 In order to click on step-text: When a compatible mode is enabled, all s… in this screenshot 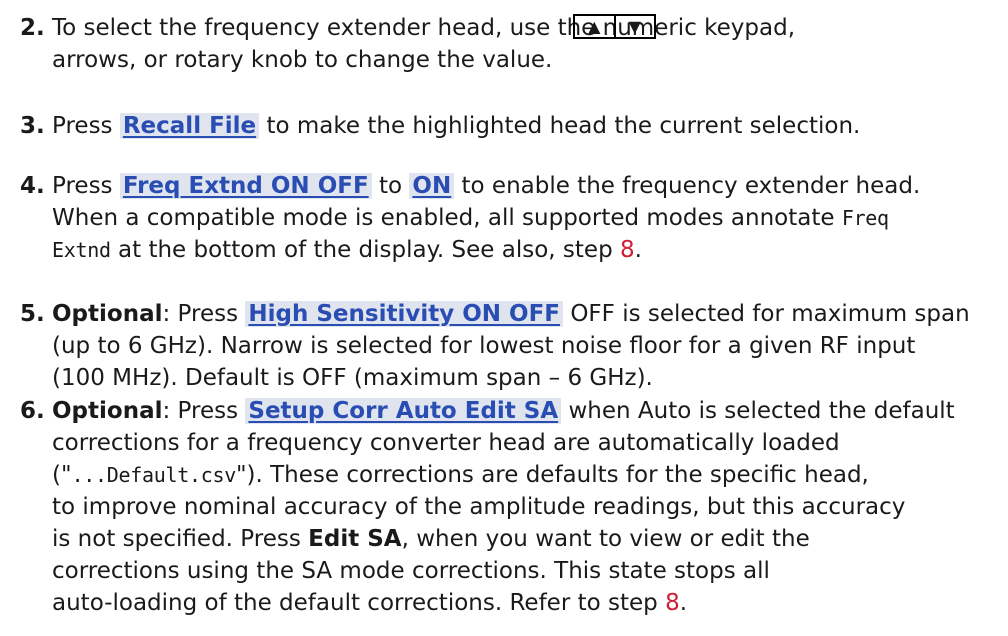, I will do `click(522, 218)`.